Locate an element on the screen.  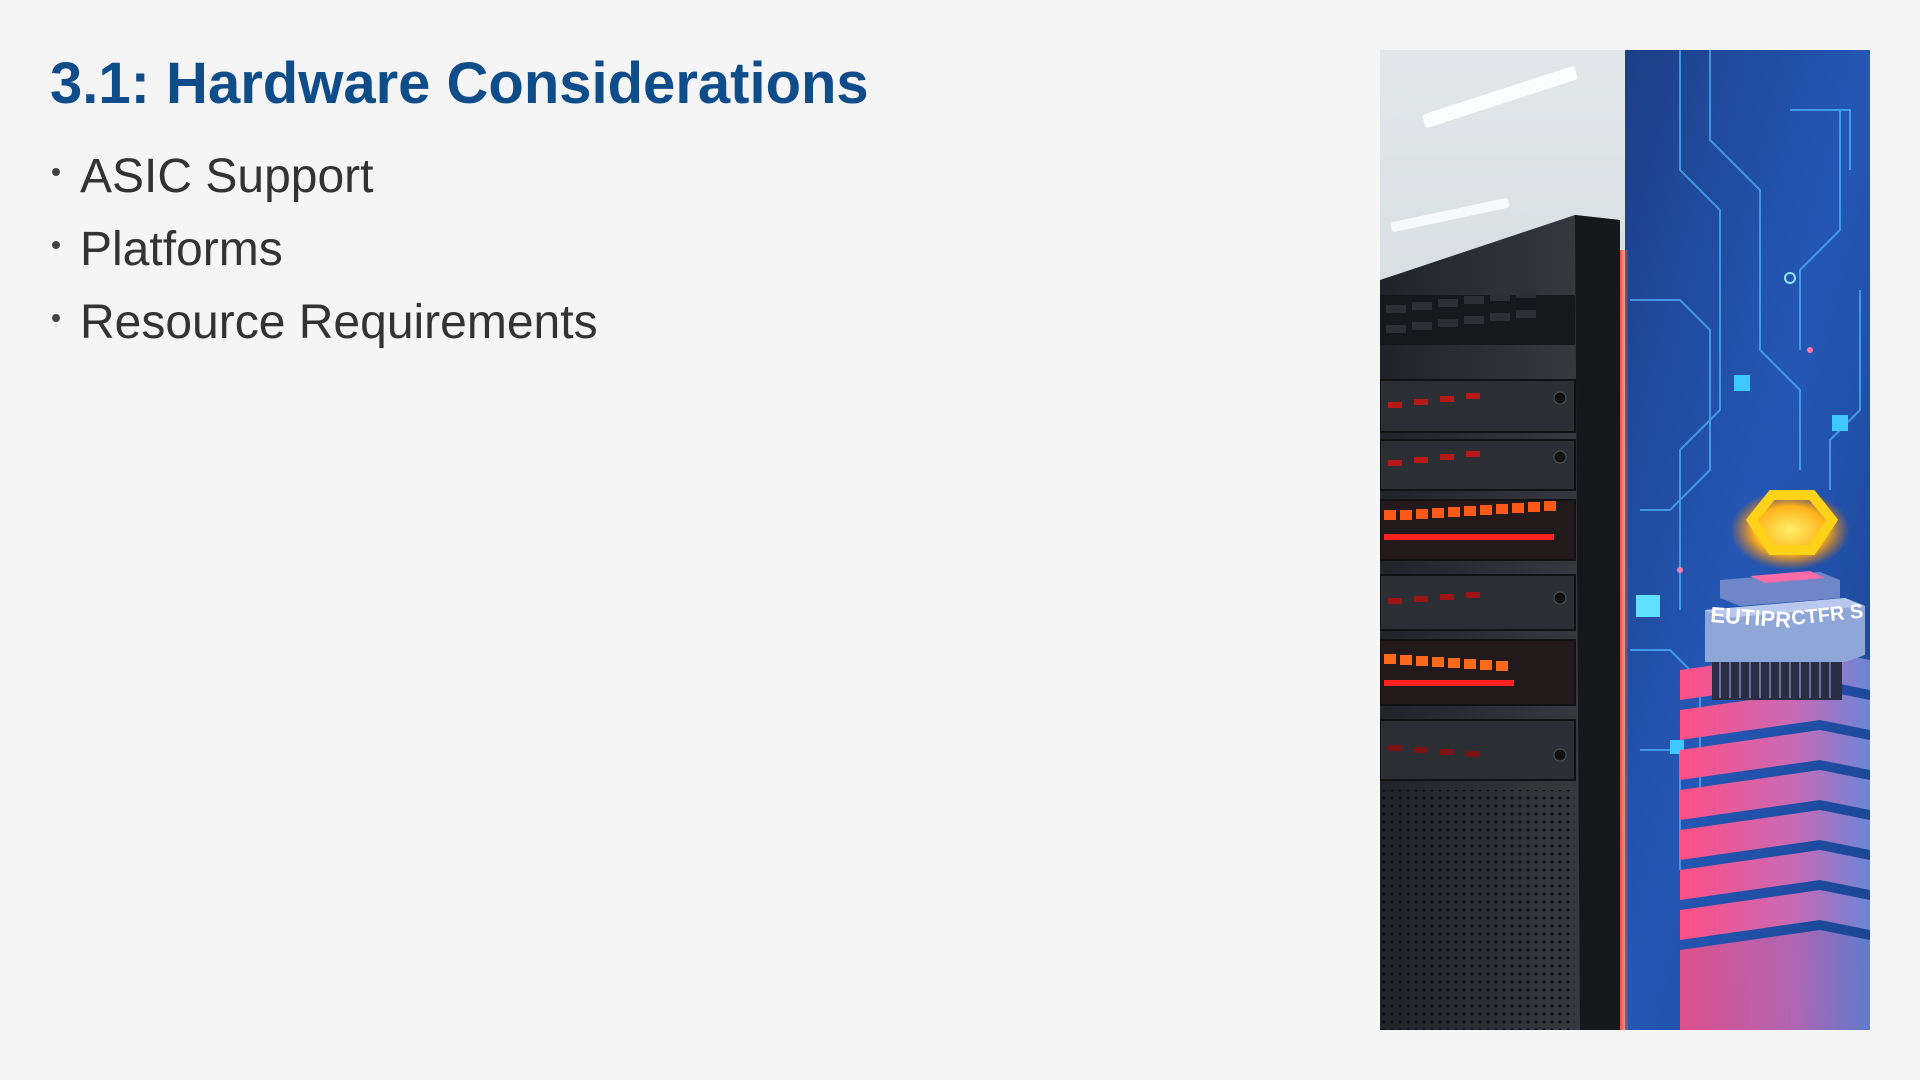
bullet-text: Resource Requirements is located at coordinates (339, 322).